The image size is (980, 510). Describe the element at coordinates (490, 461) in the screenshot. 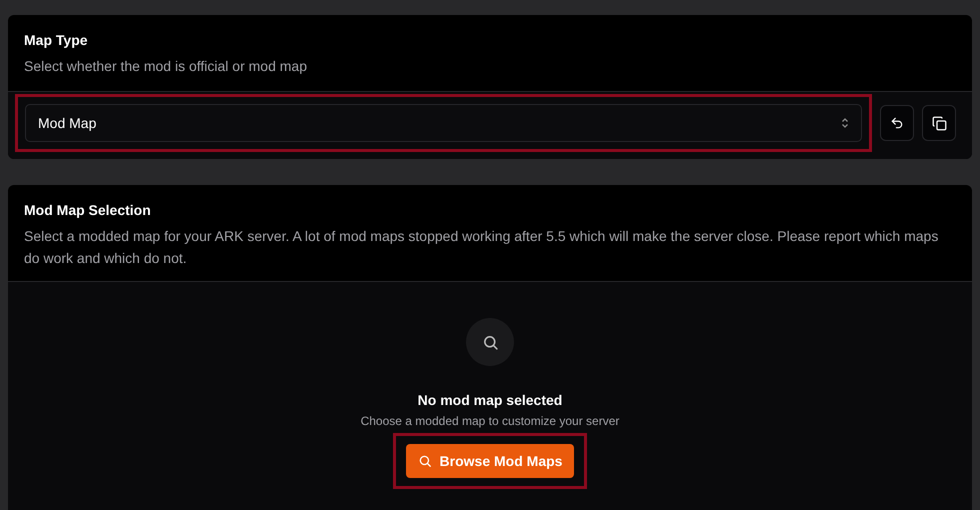

I see `browse-mod-maps-button: Browse Mod Maps` at that location.